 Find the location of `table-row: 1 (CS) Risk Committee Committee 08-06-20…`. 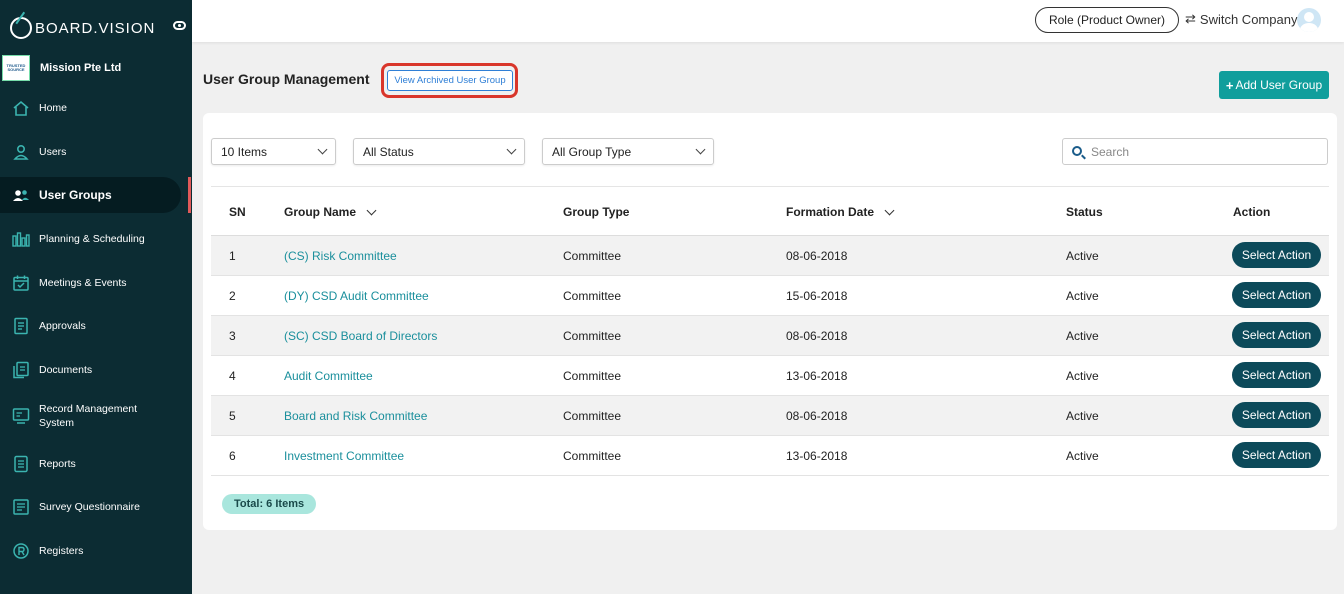

table-row: 1 (CS) Risk Committee Committee 08-06-20… is located at coordinates (770, 256).